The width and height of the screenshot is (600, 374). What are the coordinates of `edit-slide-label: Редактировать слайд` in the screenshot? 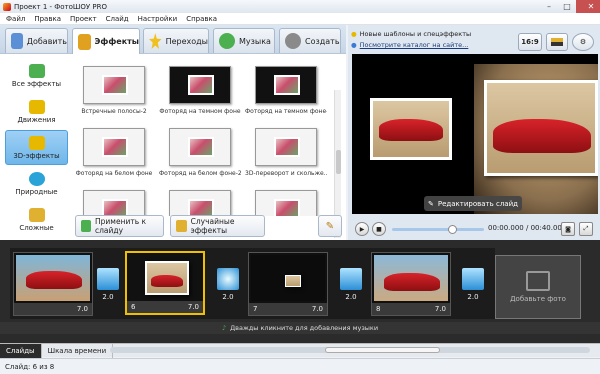 It's located at (477, 203).